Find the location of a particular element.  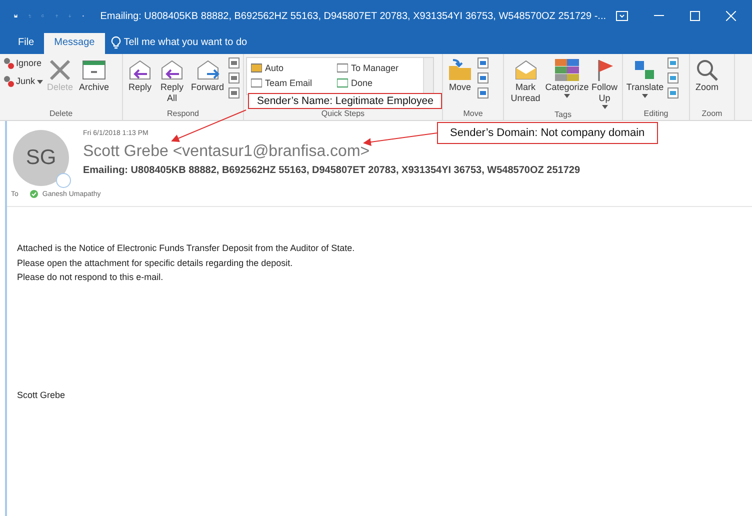

ribbon-button: Follow Up is located at coordinates (604, 83).